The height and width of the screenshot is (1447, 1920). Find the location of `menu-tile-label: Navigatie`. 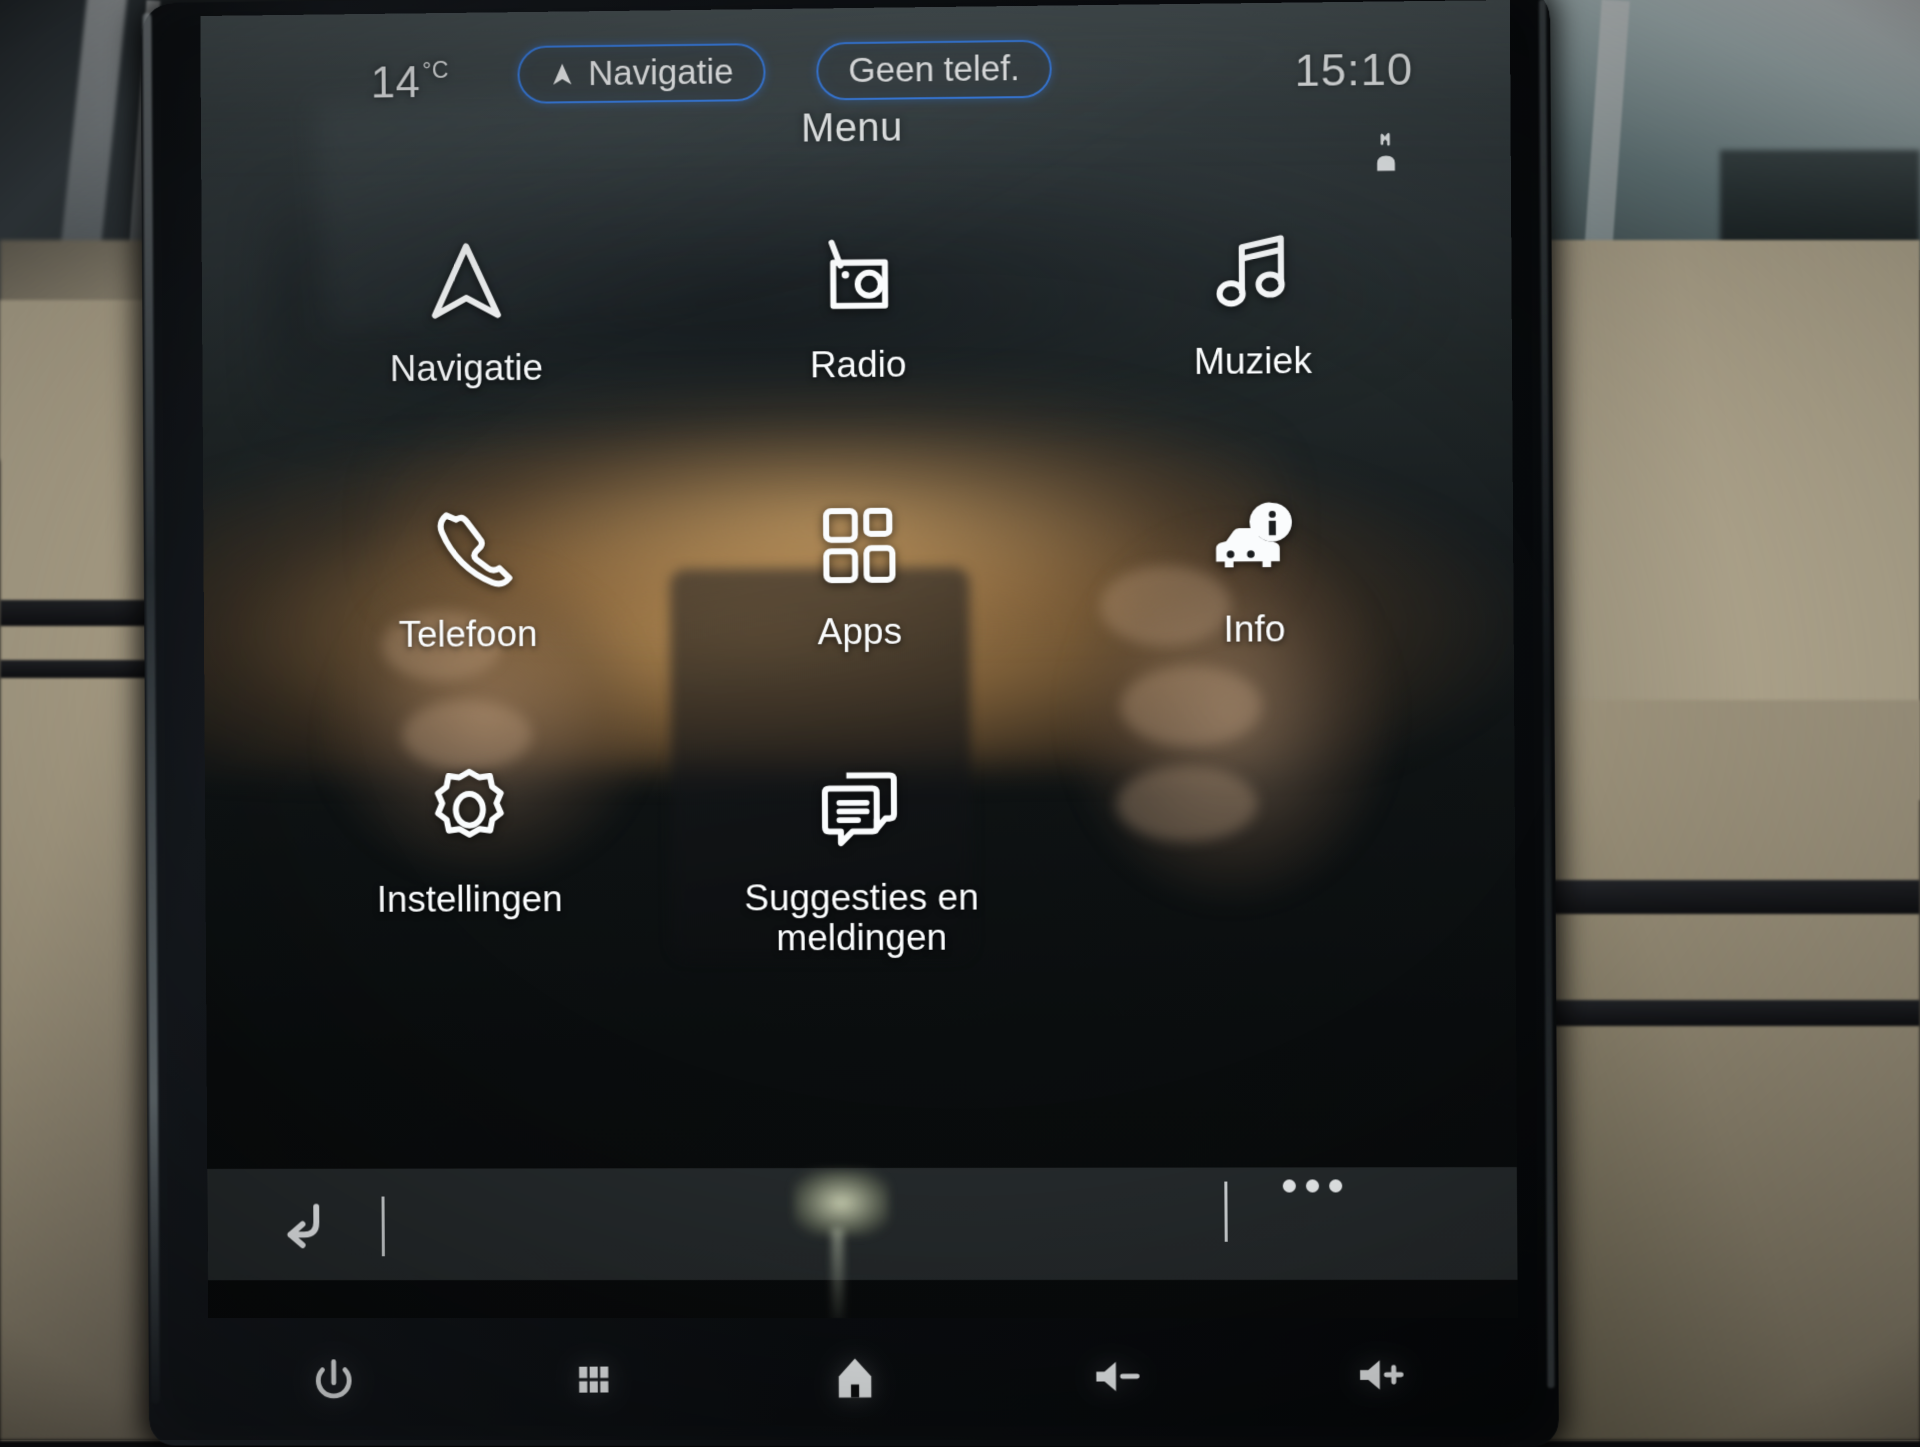

menu-tile-label: Navigatie is located at coordinates (466, 368).